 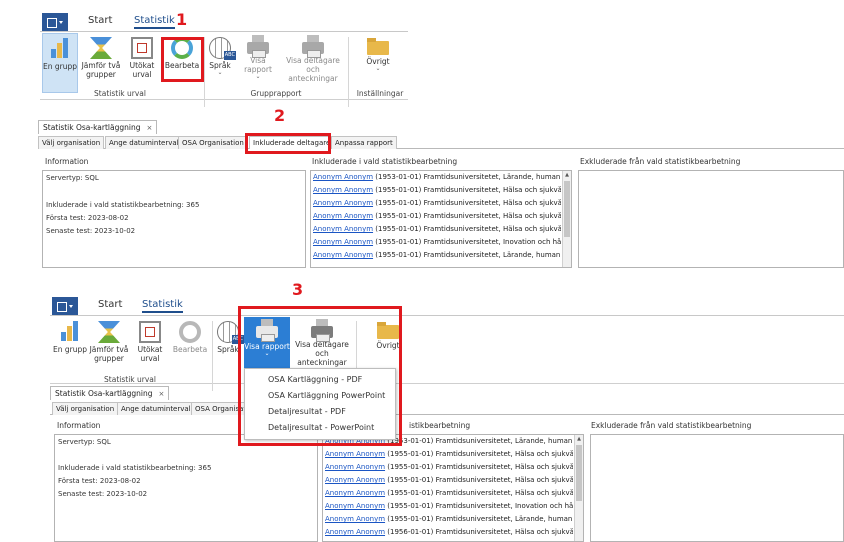 I want to click on ovrigt-button: Övrigt ⌄, so click(x=378, y=63).